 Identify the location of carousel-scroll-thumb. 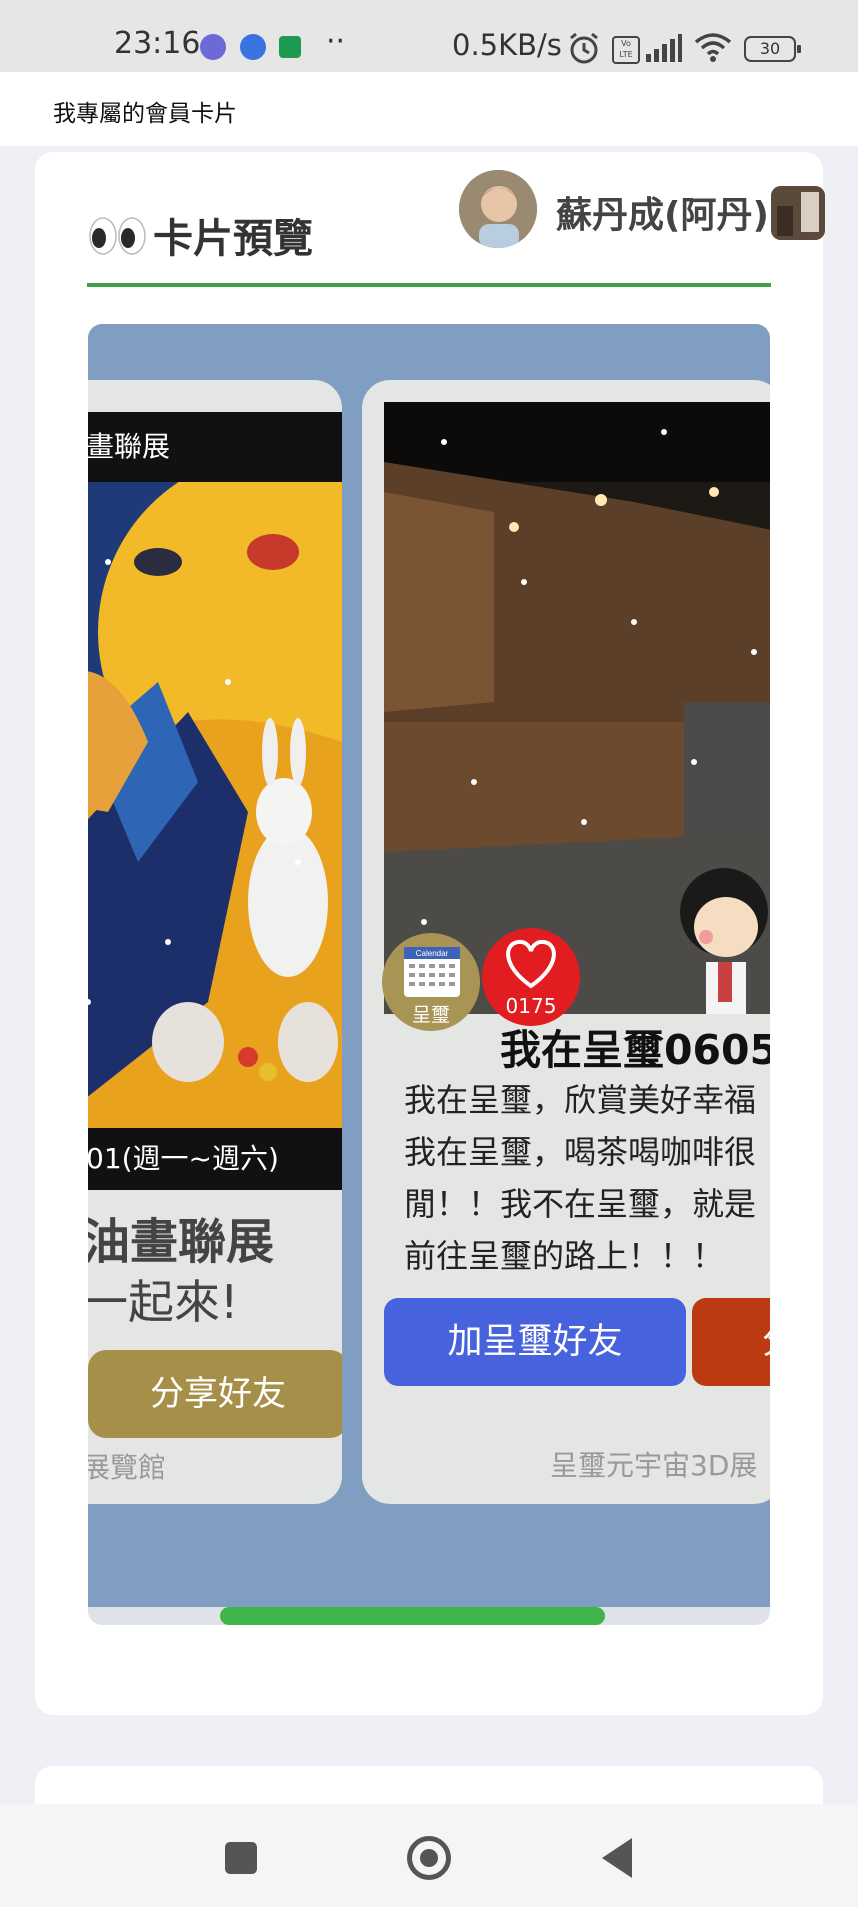
(412, 1616).